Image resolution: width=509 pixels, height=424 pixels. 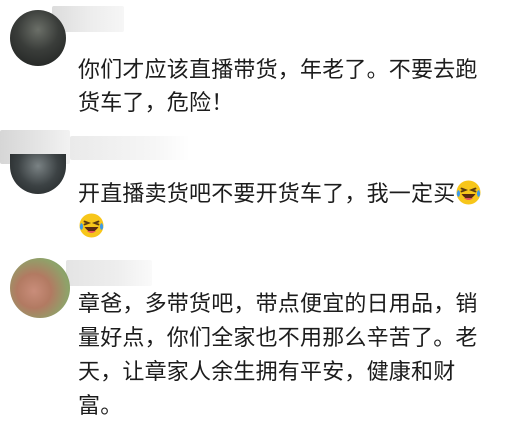 What do you see at coordinates (267, 194) in the screenshot?
I see `comment-text-body: 开直播卖货吧不要开货车了，我一定买` at bounding box center [267, 194].